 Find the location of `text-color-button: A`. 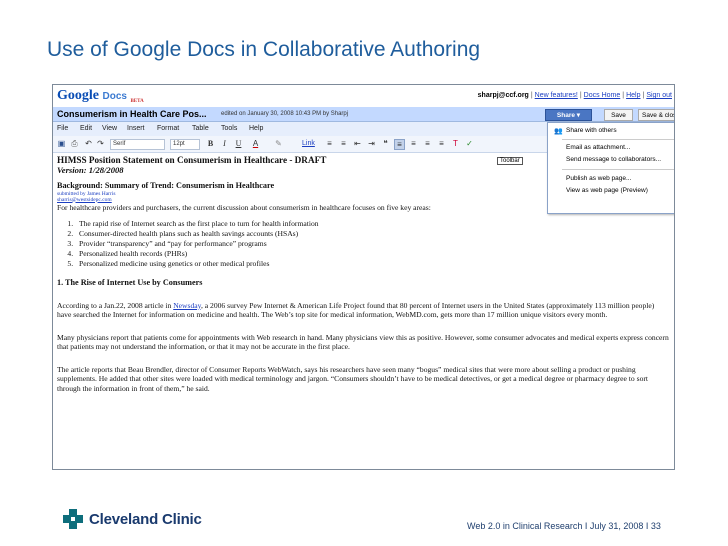

text-color-button: A is located at coordinates (255, 144).